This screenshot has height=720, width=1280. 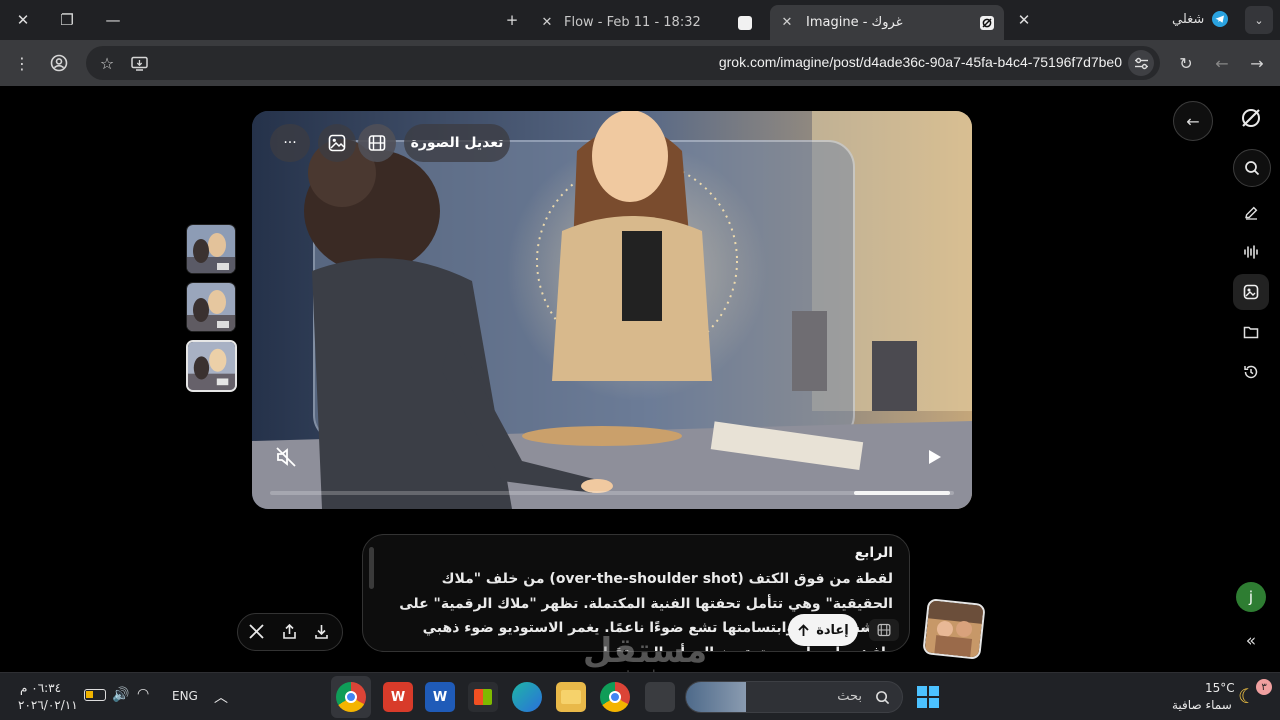 I want to click on app-icon, so click(x=660, y=697).